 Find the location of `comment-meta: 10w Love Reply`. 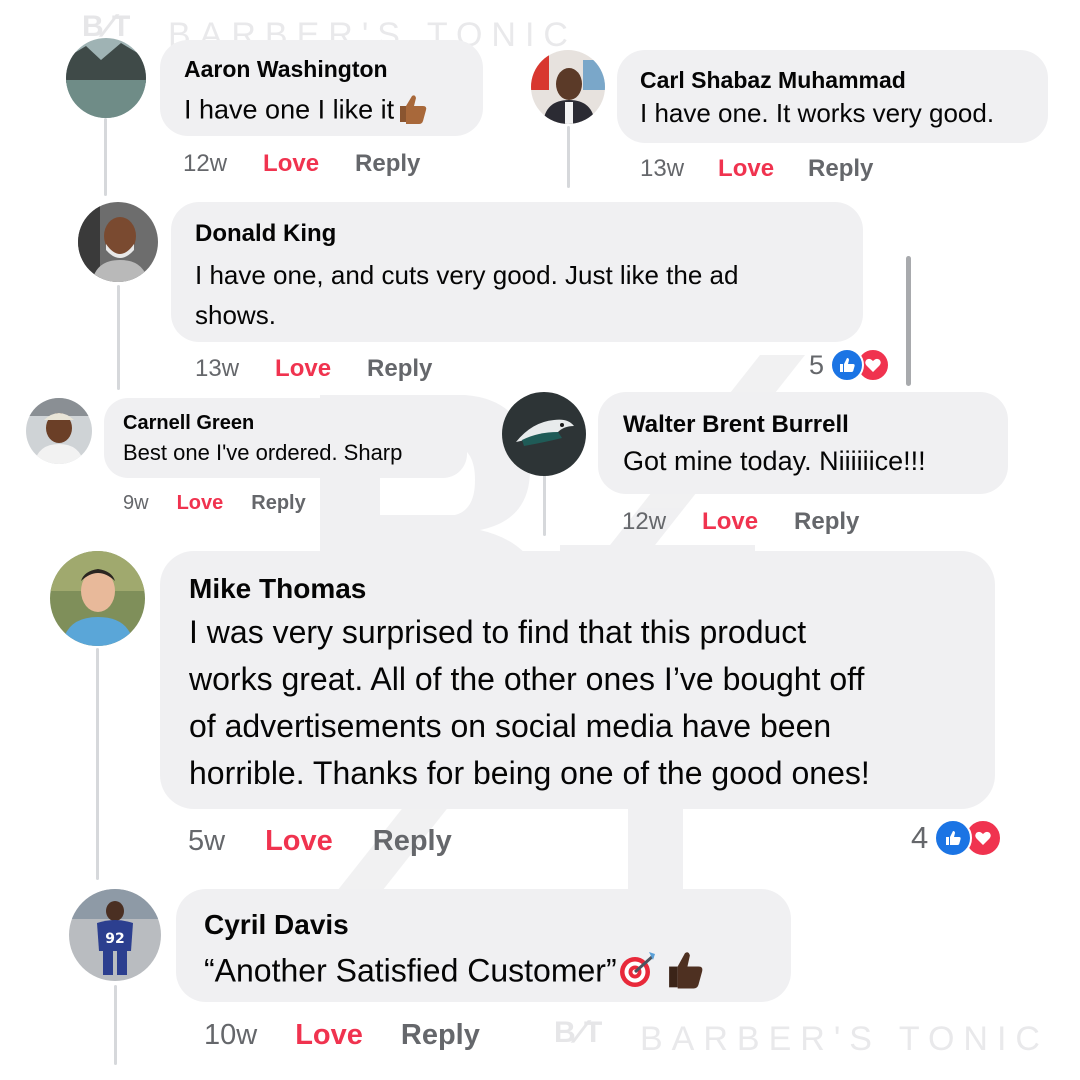

comment-meta: 10w Love Reply is located at coordinates (342, 1035).